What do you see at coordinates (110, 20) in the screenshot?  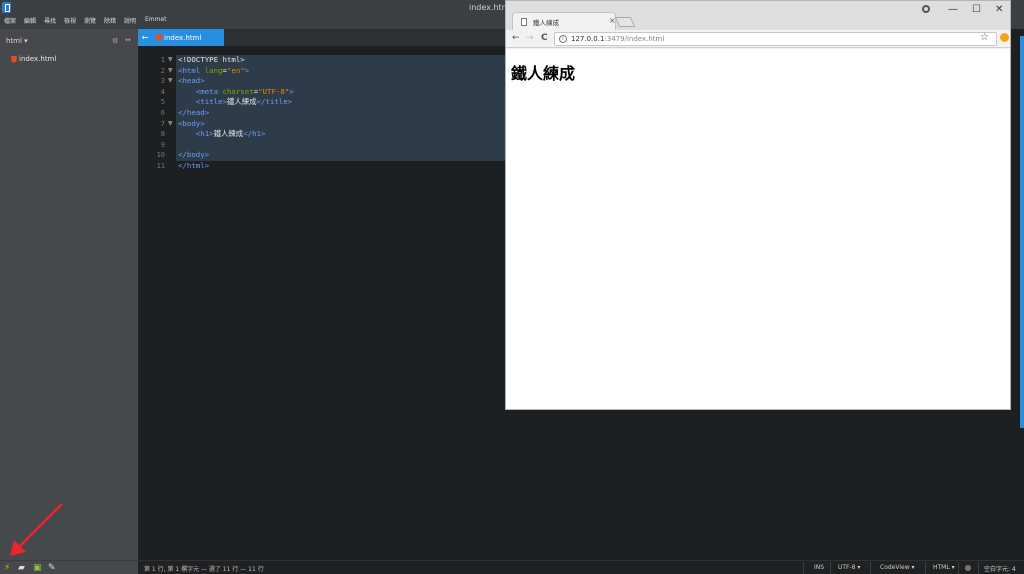 I see `menu-item-5: 除錯` at bounding box center [110, 20].